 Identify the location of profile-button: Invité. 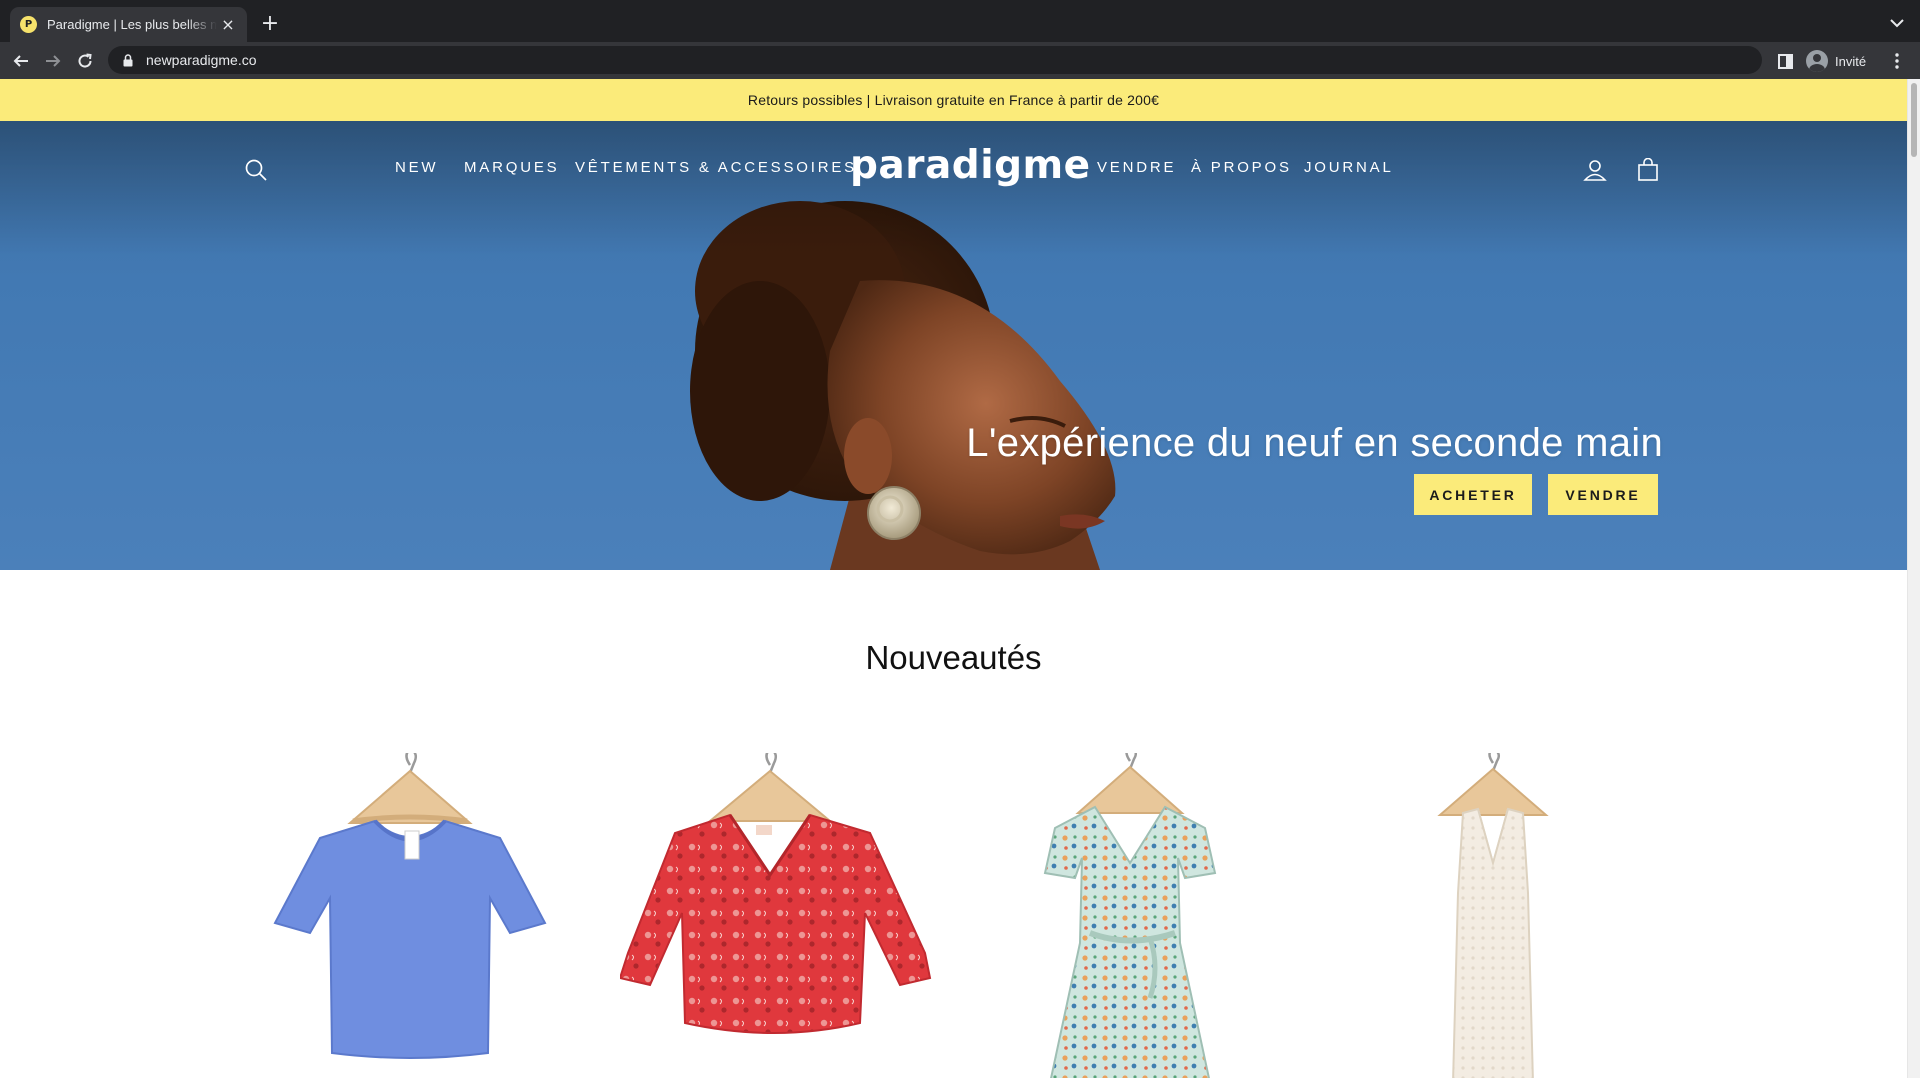
(1839, 61).